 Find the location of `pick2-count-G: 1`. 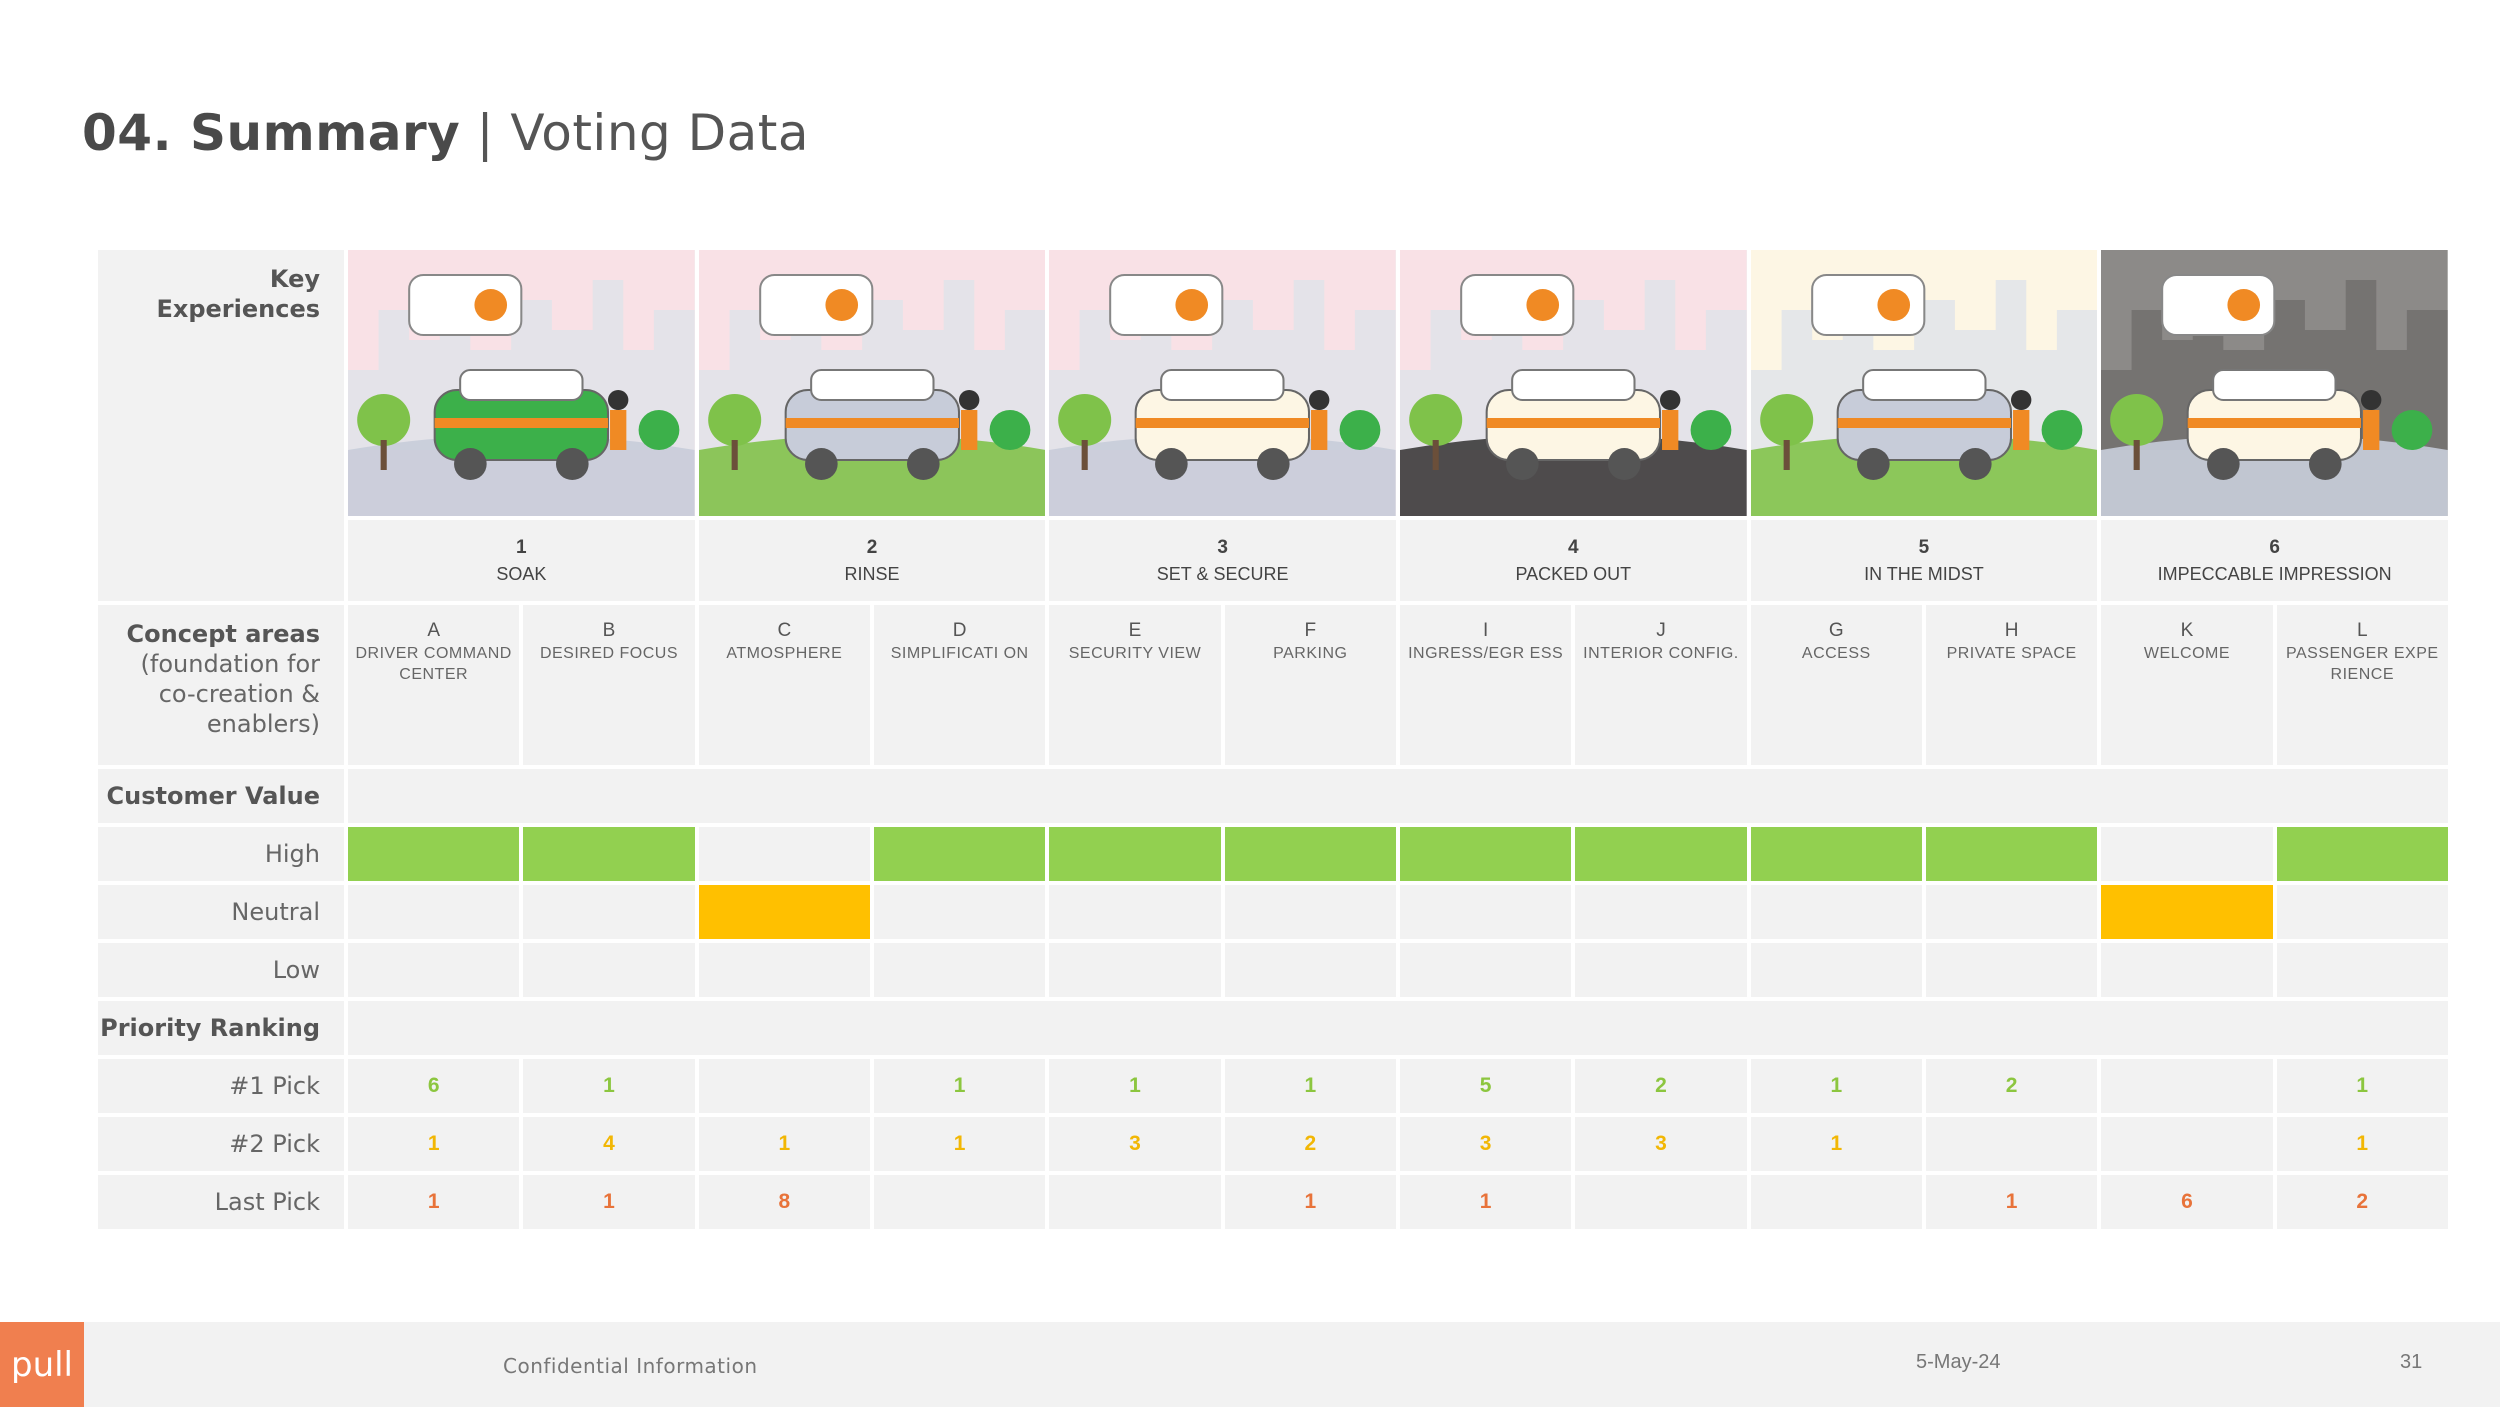

pick2-count-G: 1 is located at coordinates (1836, 1144).